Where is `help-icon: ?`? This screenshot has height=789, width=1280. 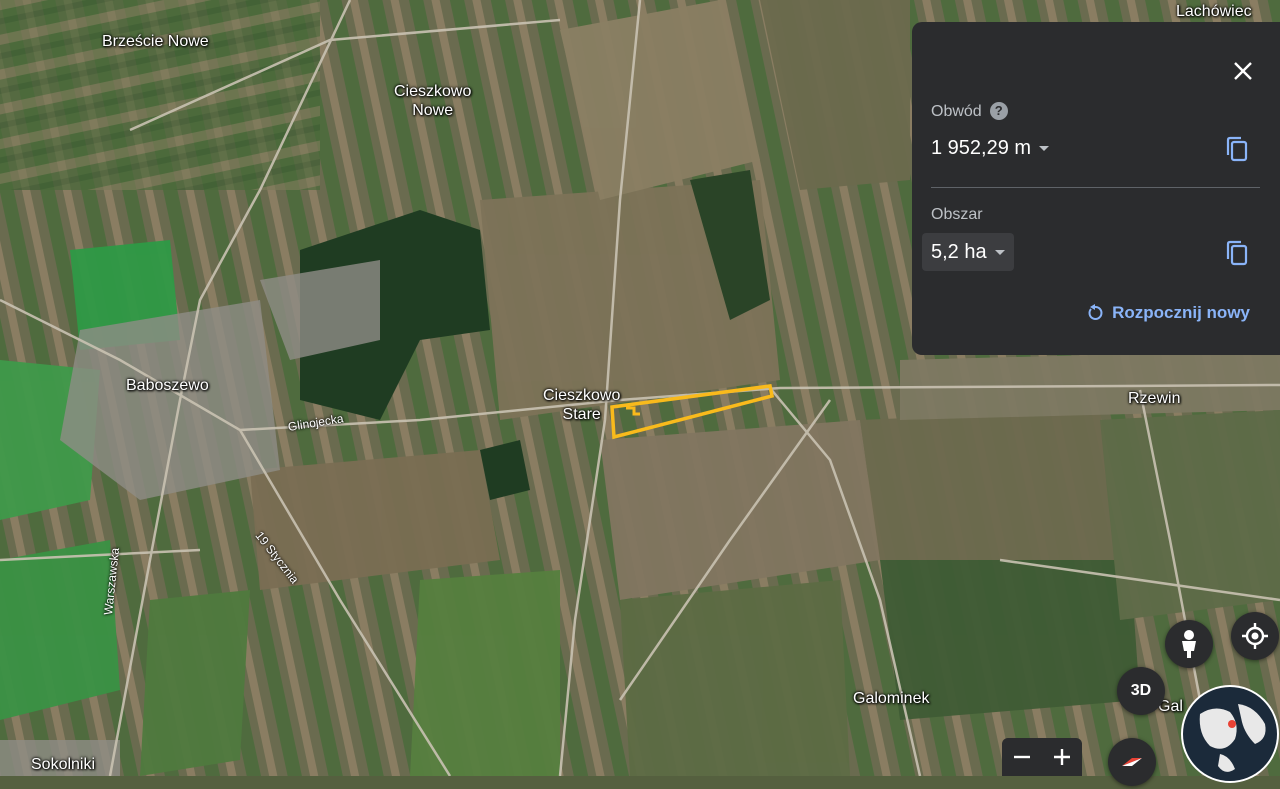
help-icon: ? is located at coordinates (998, 111).